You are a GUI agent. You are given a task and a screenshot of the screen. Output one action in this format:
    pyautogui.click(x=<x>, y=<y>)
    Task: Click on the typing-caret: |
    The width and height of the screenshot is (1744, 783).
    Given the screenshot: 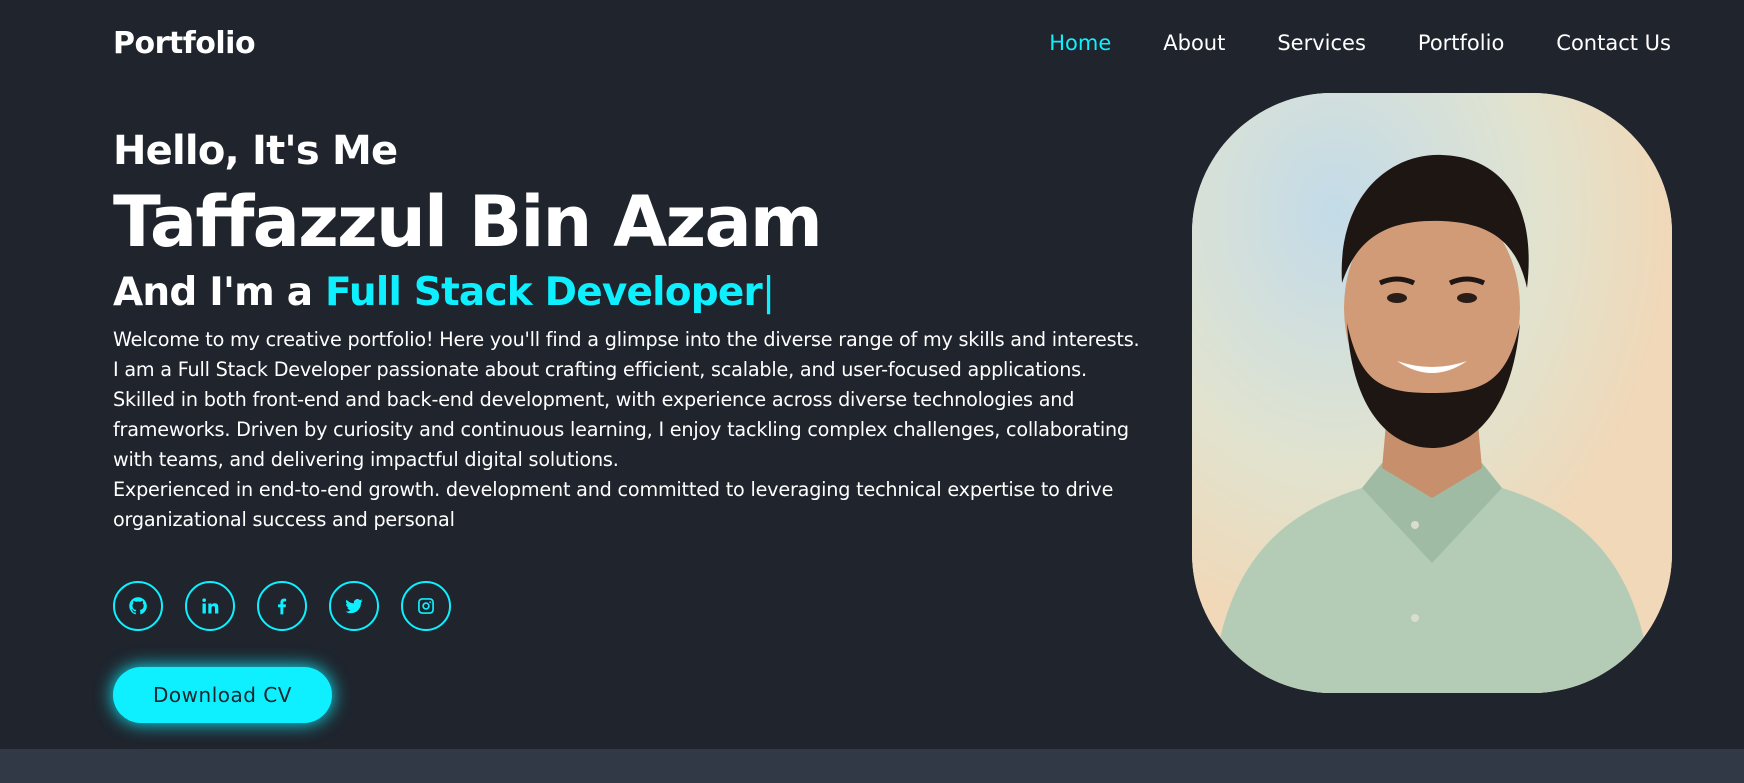 What is the action you would take?
    pyautogui.click(x=768, y=292)
    